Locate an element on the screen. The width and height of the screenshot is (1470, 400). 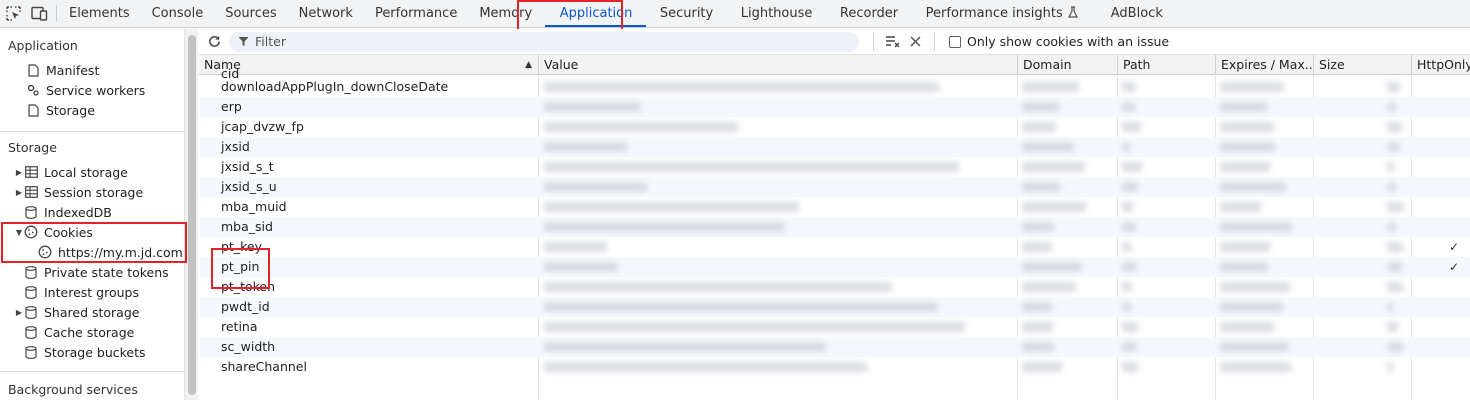
sidebar-scrollbar is located at coordinates (191, 214).